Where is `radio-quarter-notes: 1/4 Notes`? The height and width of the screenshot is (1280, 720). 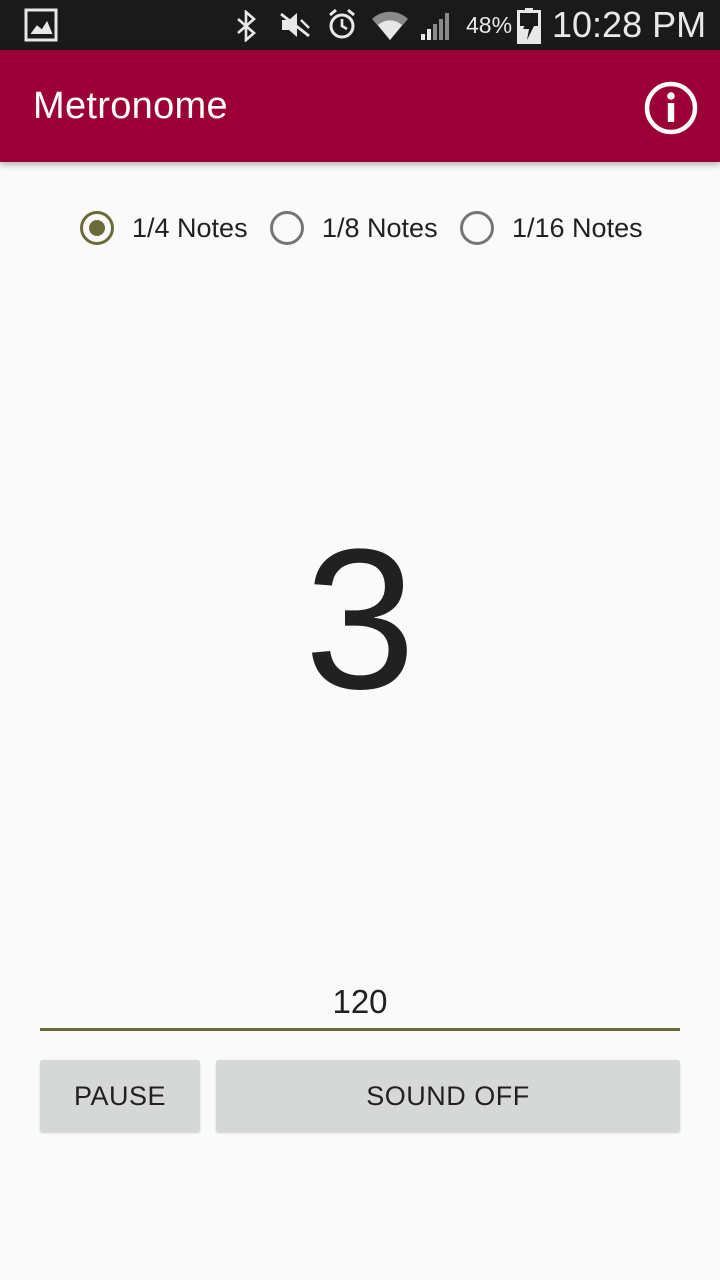 radio-quarter-notes: 1/4 Notes is located at coordinates (164, 228).